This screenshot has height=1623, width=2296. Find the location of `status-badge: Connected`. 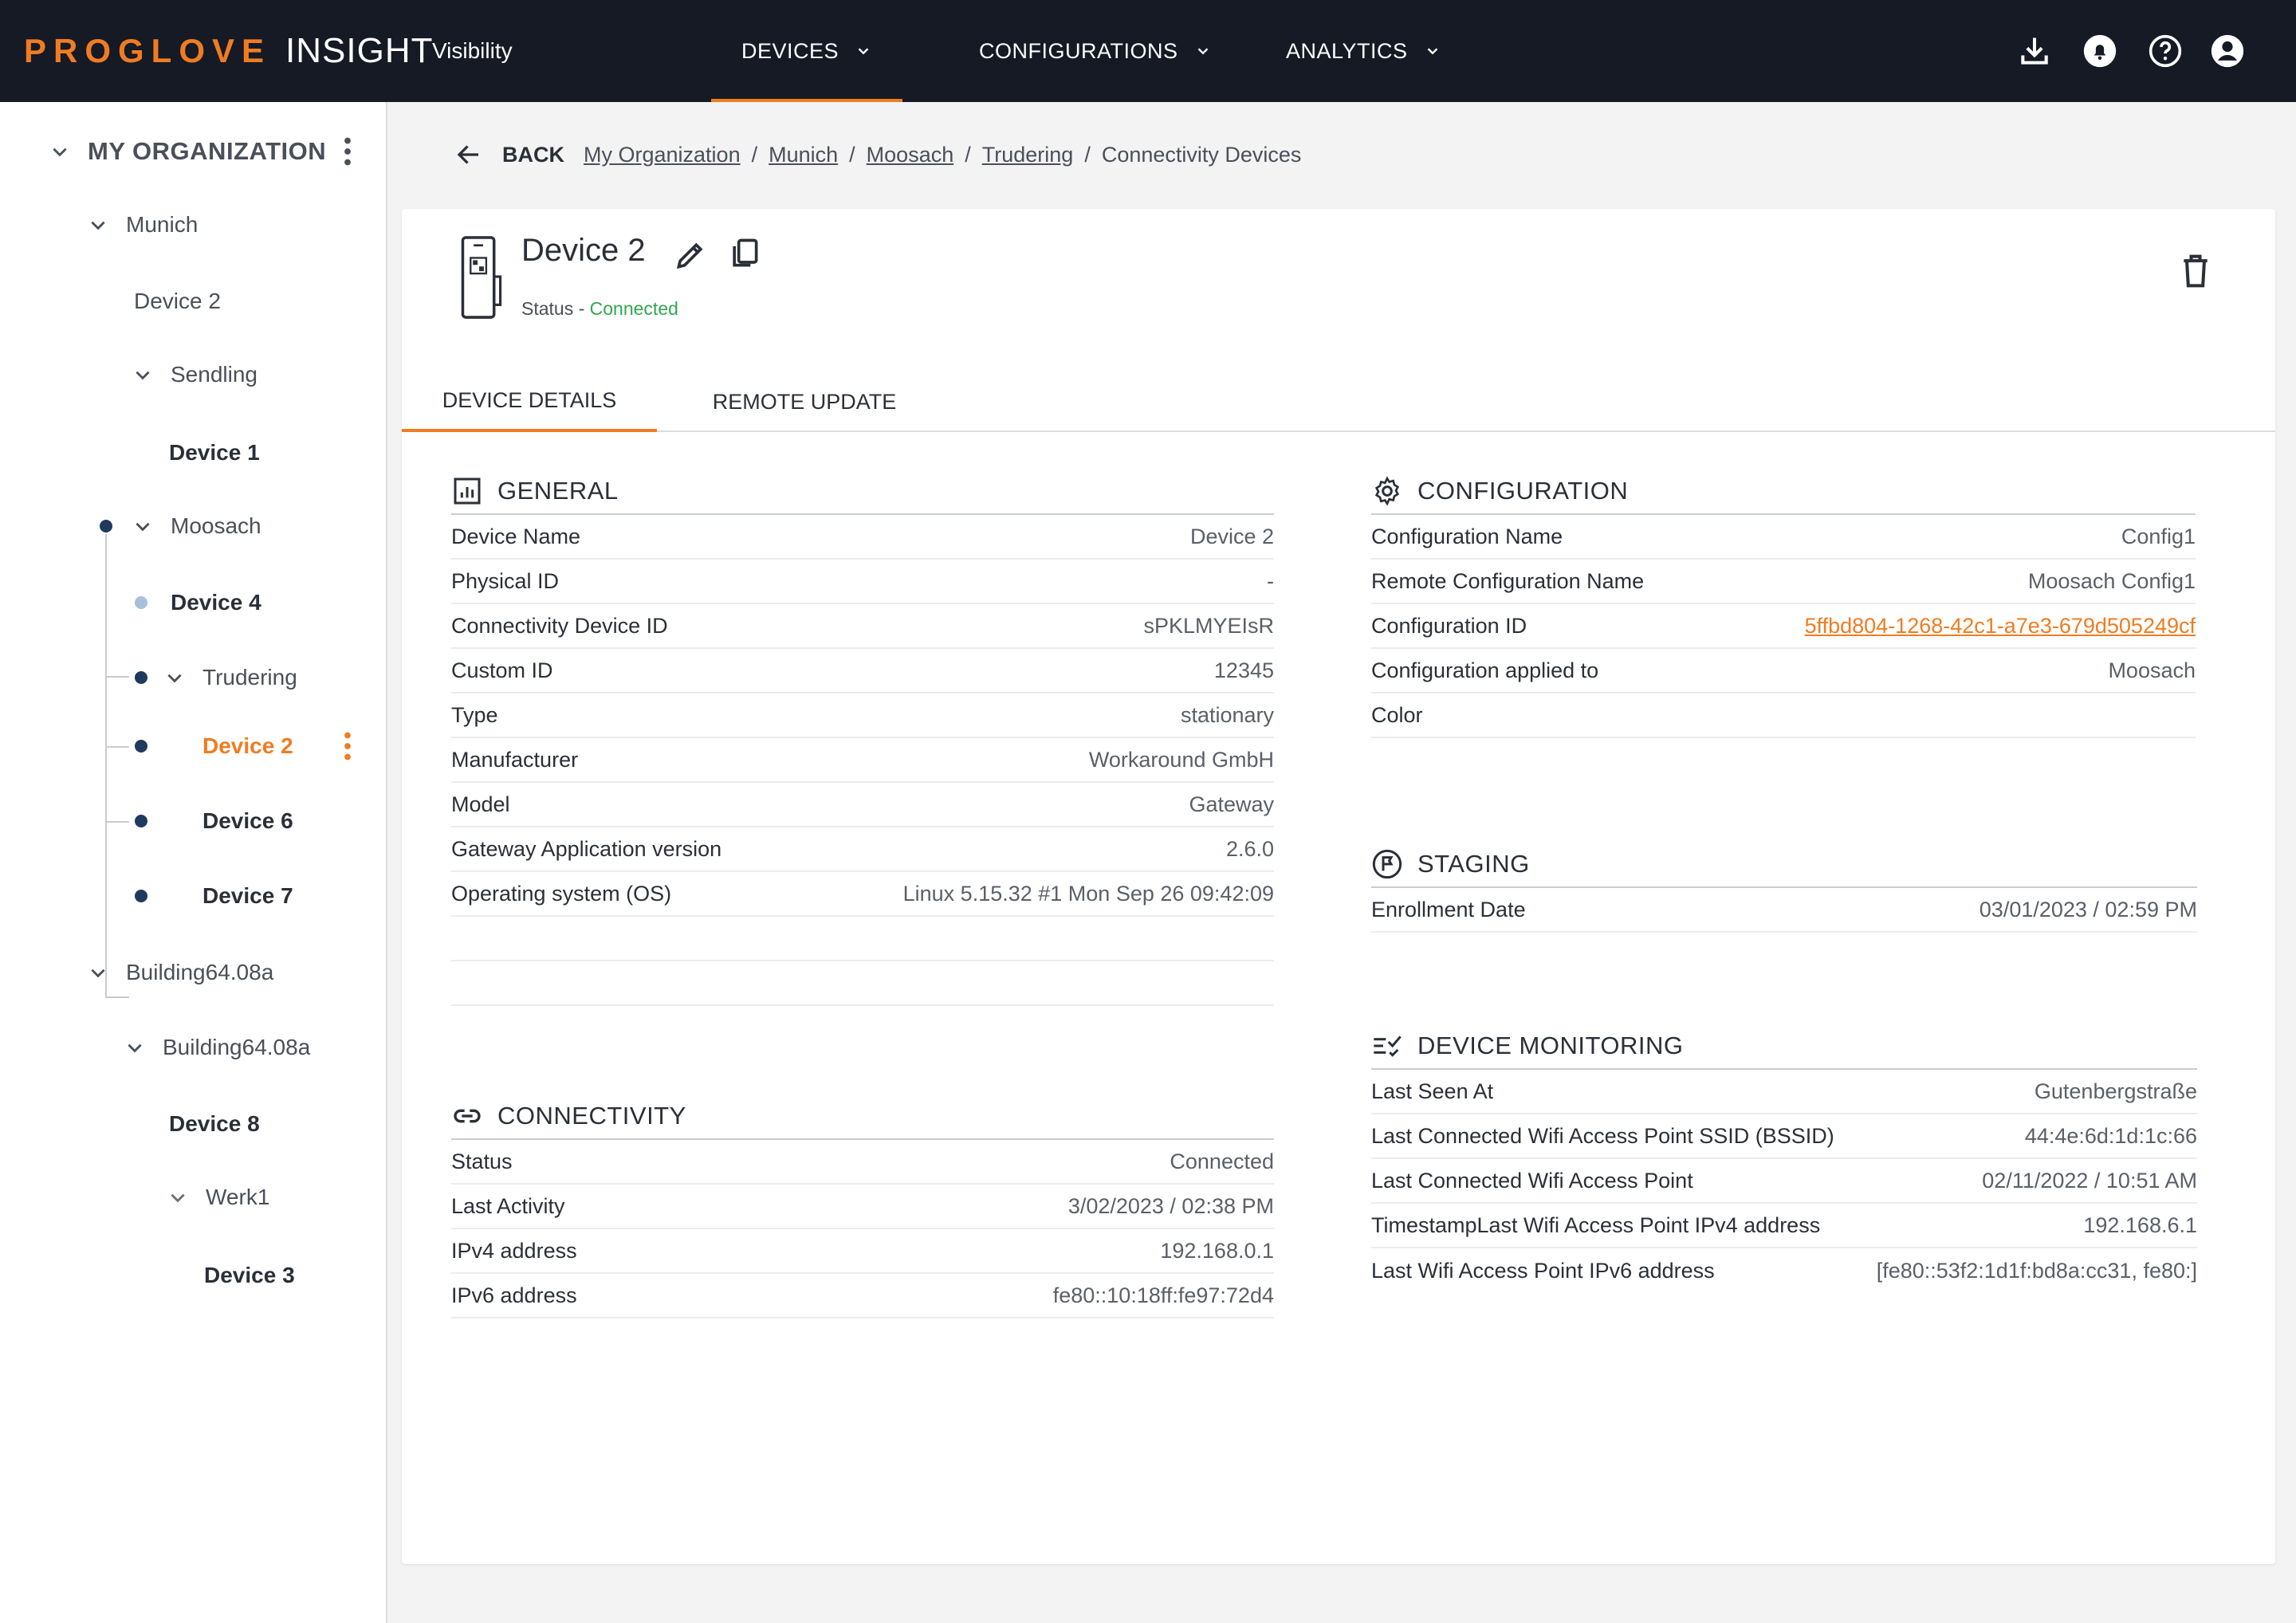

status-badge: Connected is located at coordinates (633, 308).